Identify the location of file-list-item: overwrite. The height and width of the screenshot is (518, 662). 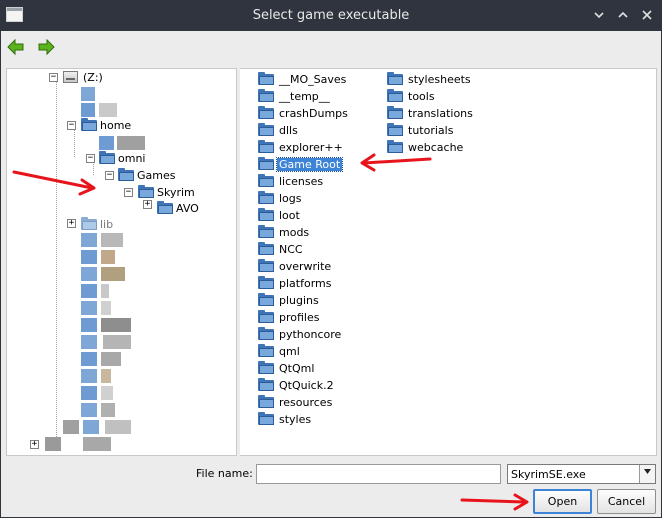
(295, 266).